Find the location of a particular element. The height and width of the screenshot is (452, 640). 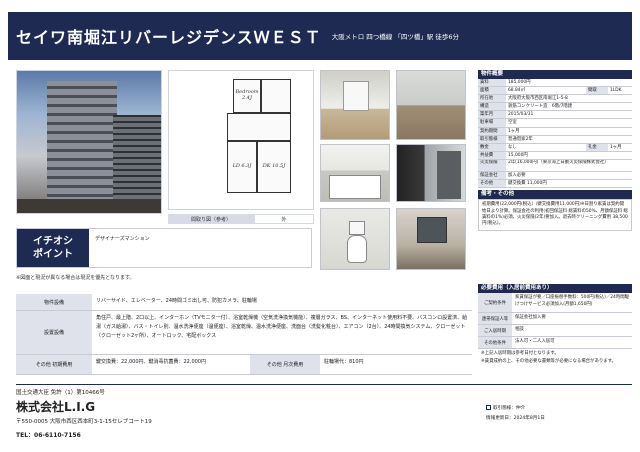

toilet-photo is located at coordinates (355, 239).